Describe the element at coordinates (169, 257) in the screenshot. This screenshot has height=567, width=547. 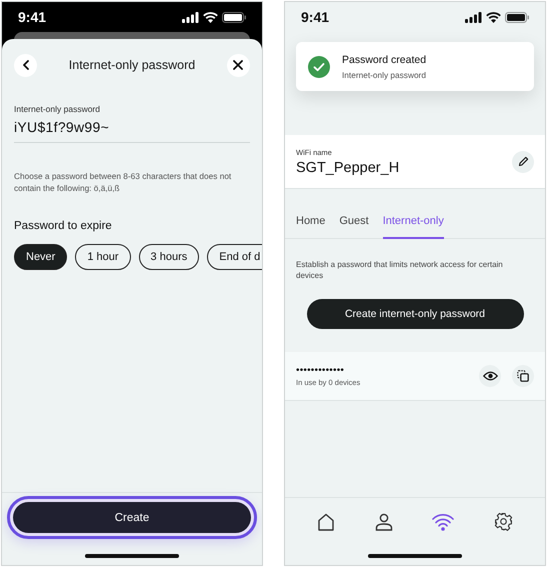
I see `expiry-chip: 3 hours` at that location.